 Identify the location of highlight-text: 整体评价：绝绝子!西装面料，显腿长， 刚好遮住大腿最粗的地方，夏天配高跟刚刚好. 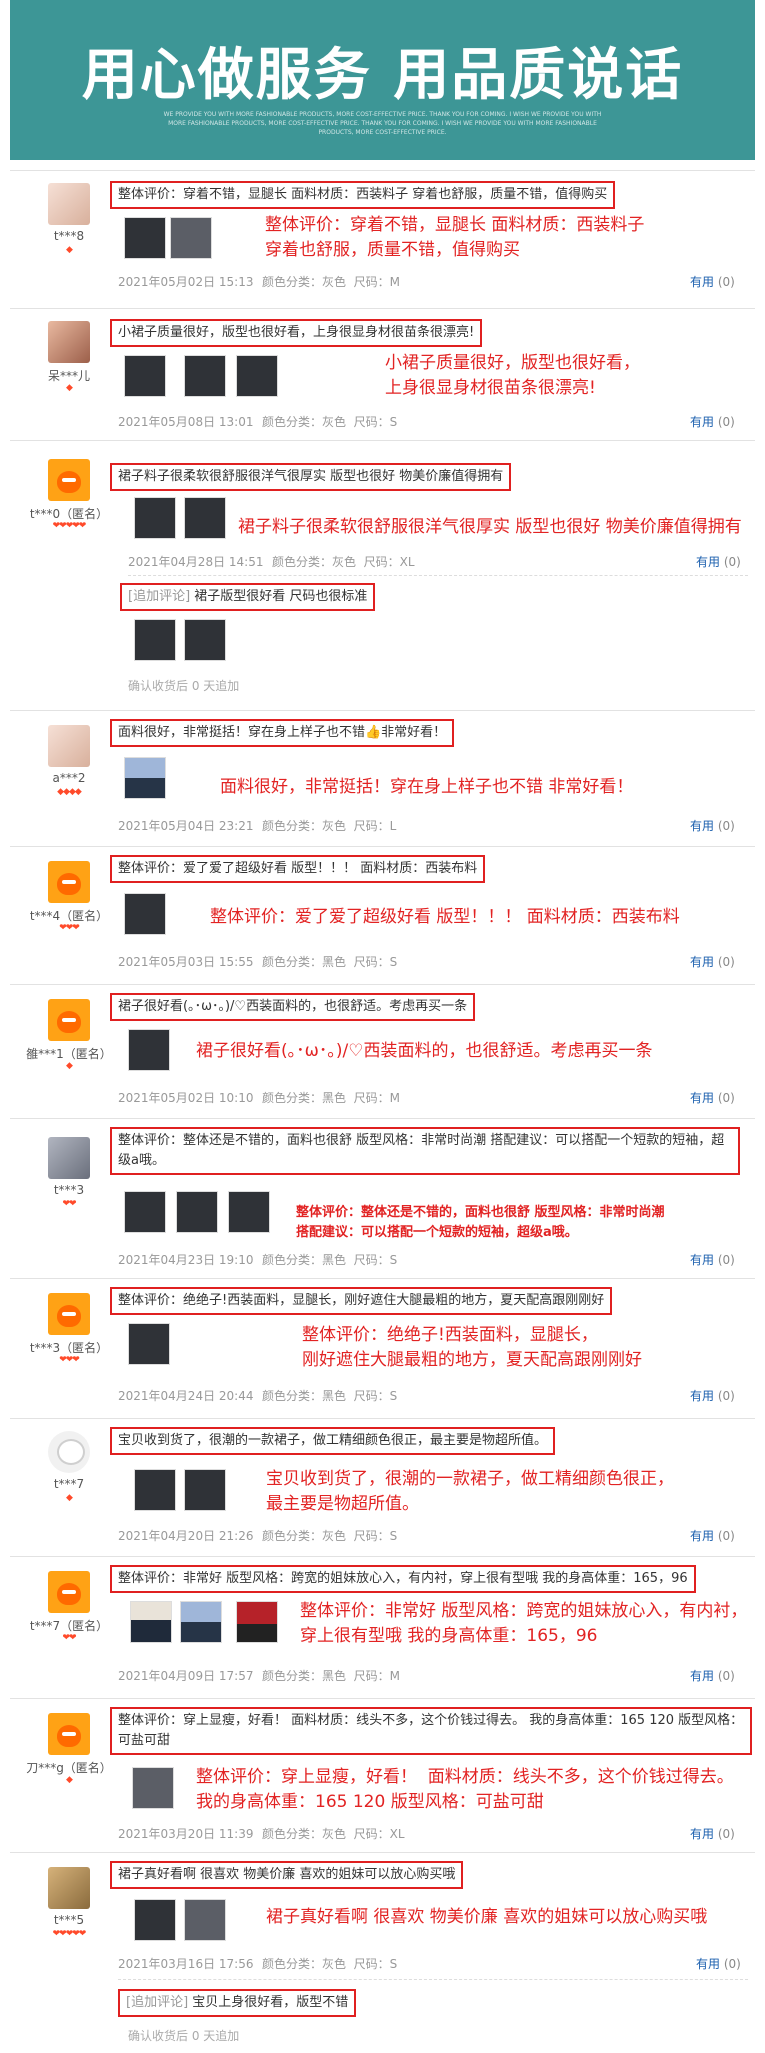
(472, 1347).